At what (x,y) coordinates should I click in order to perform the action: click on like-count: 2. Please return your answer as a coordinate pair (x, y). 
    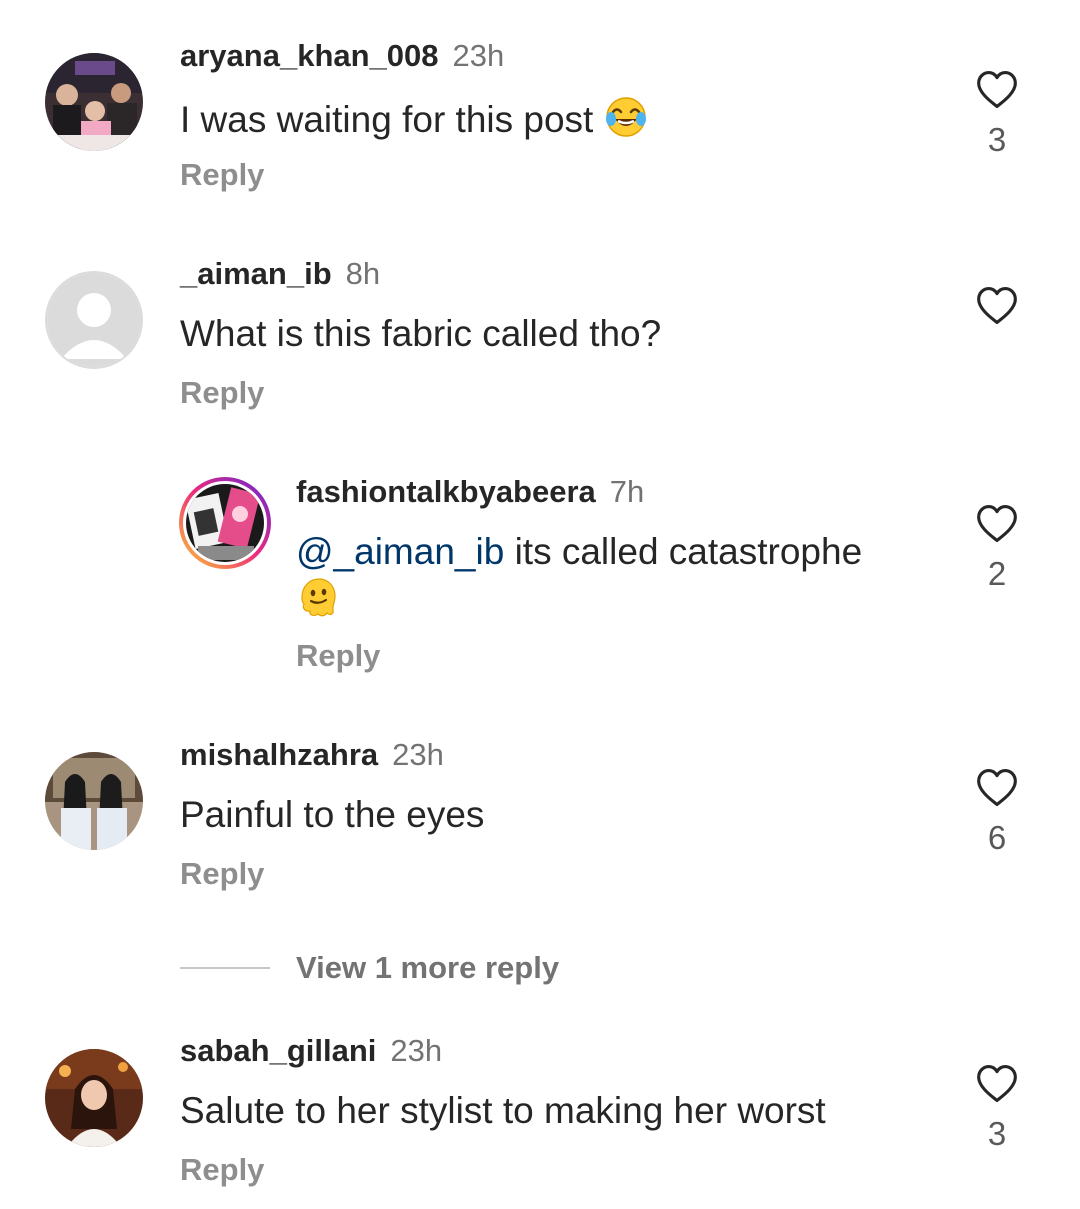
    Looking at the image, I should click on (997, 574).